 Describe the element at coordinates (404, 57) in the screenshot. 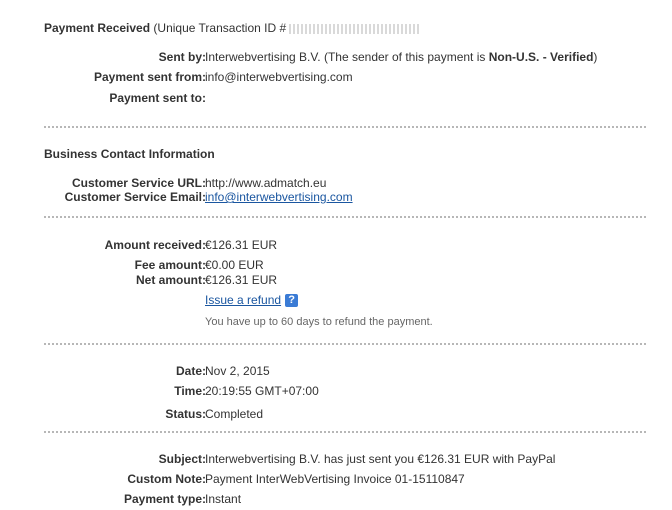

I see `sender-note-prefix: (The sender of this payment is` at that location.